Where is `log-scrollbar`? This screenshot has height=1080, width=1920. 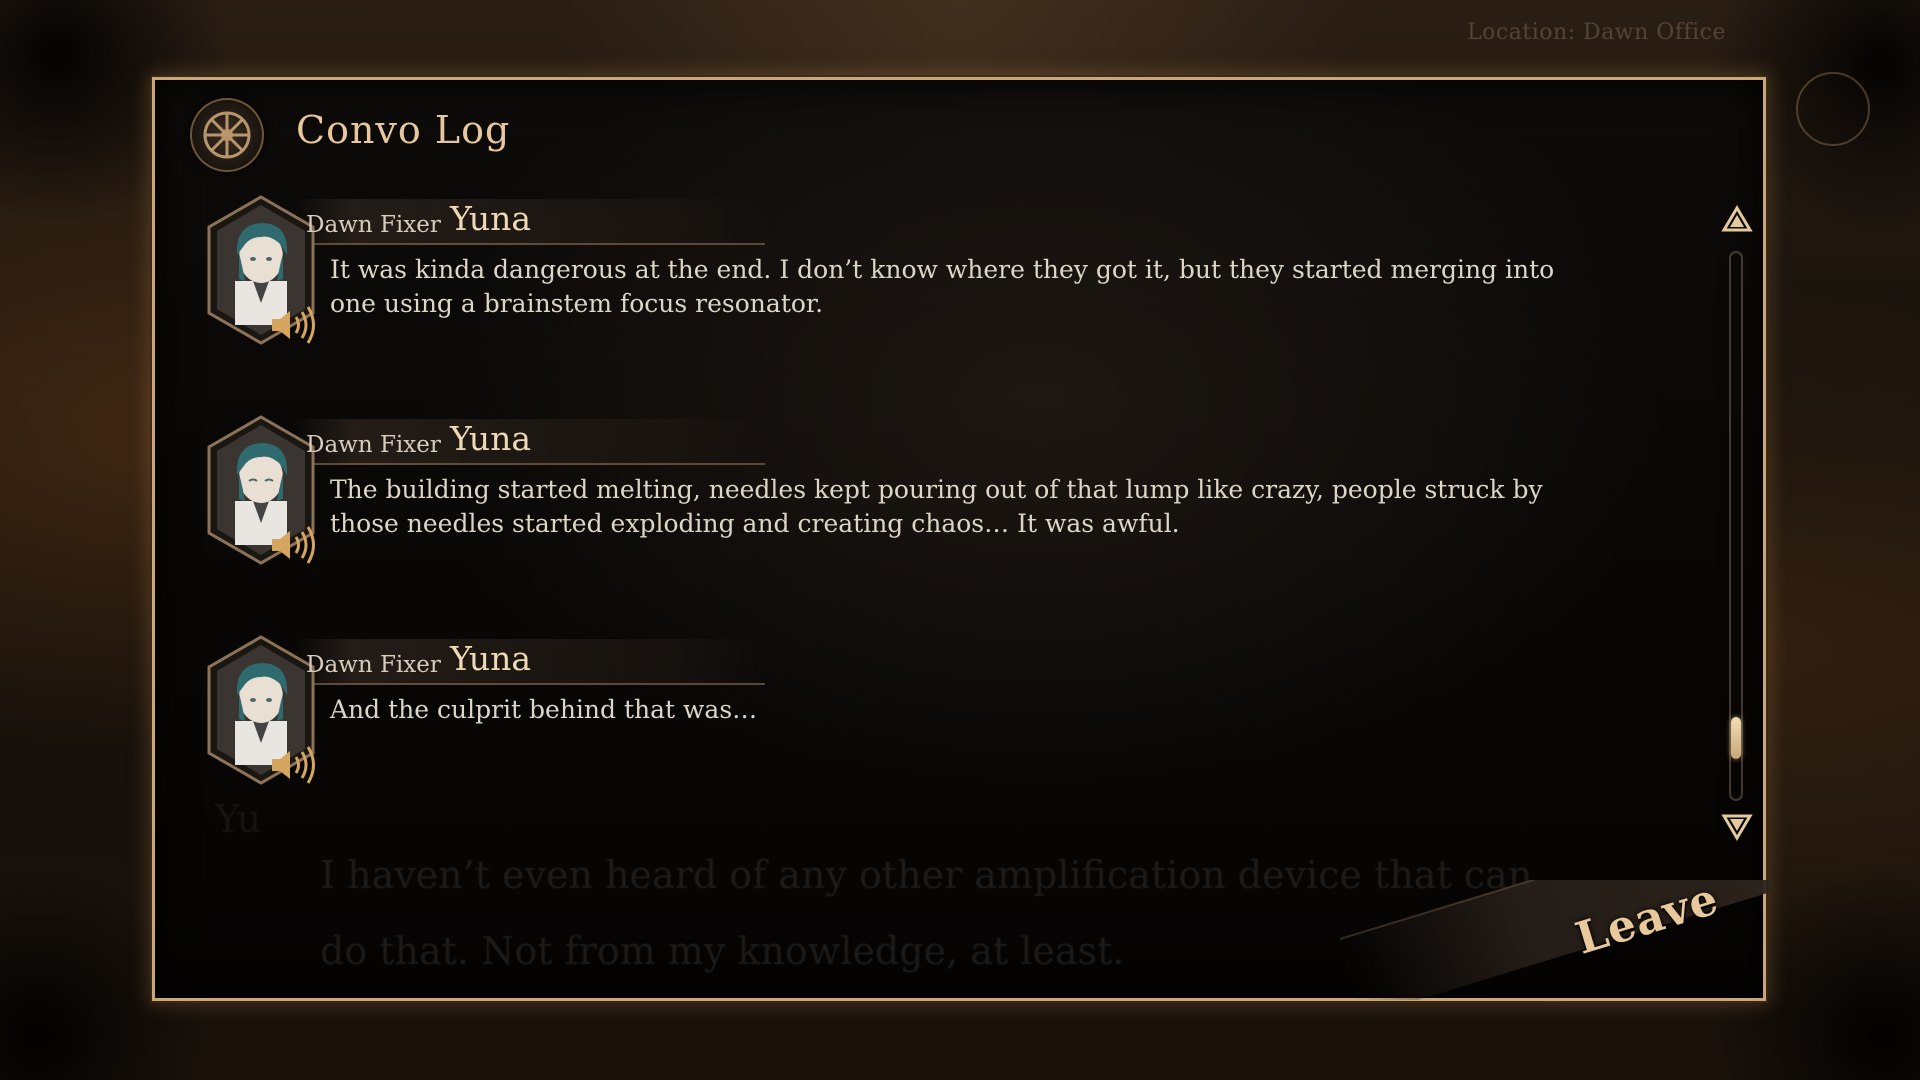 log-scrollbar is located at coordinates (1737, 525).